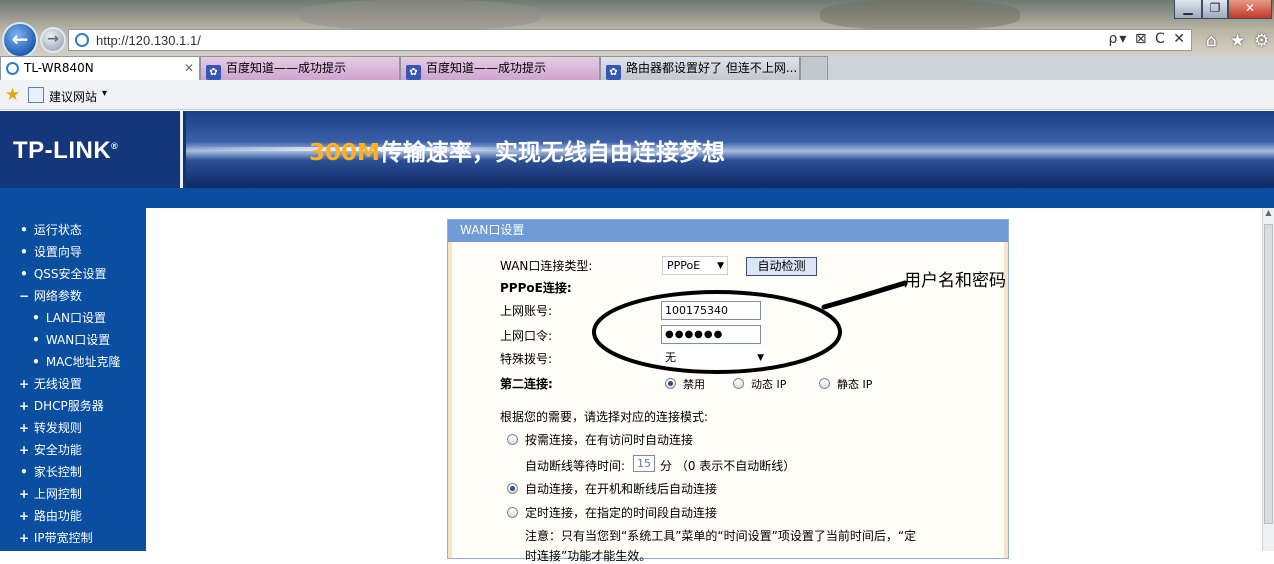 This screenshot has width=1274, height=564. Describe the element at coordinates (711, 310) in the screenshot. I see `account-input: 100175340` at that location.